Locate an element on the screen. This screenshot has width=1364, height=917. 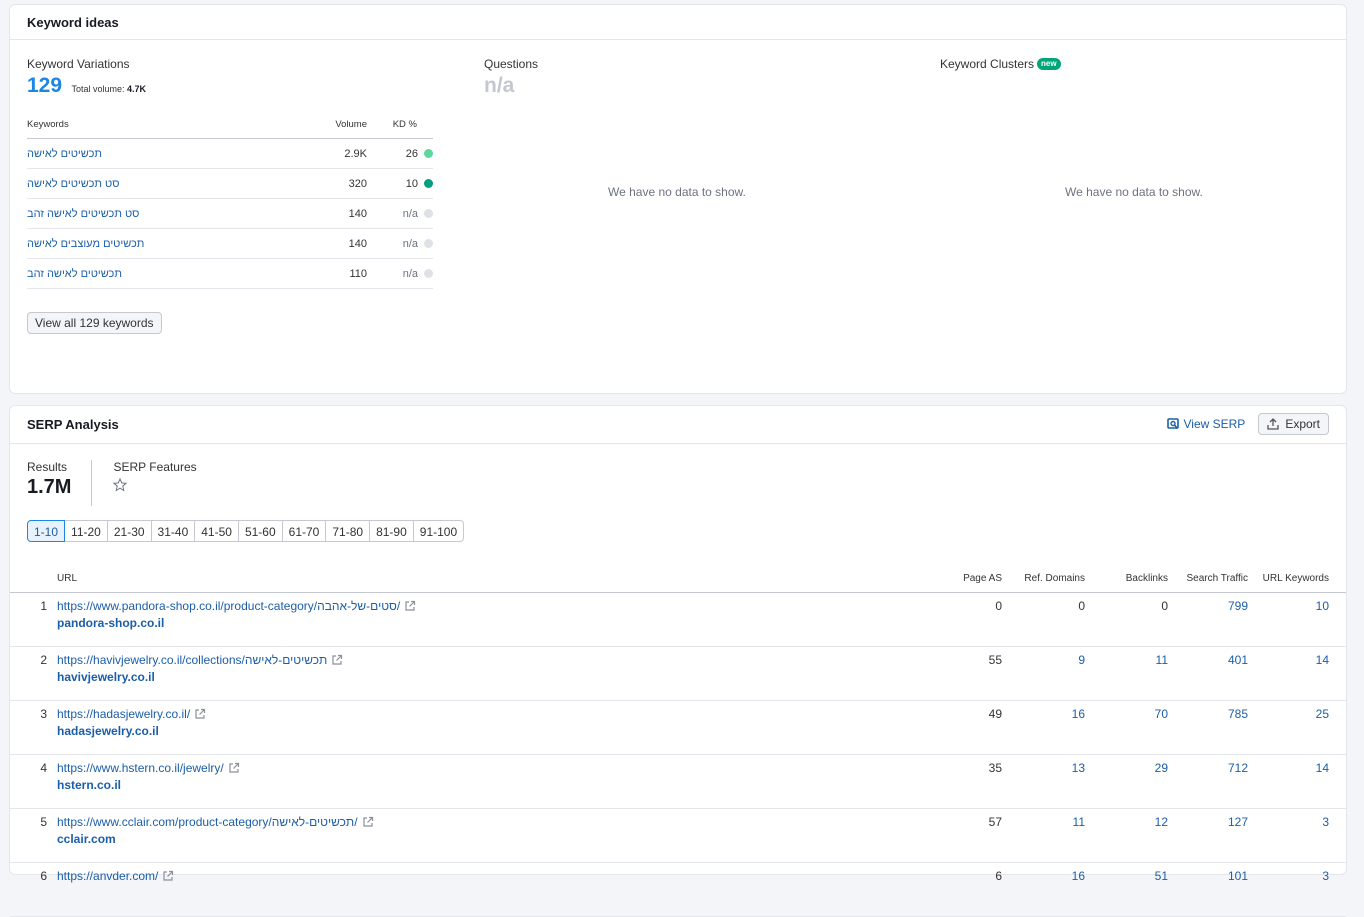
serp-ref-domains: 13 is located at coordinates (1043, 781).